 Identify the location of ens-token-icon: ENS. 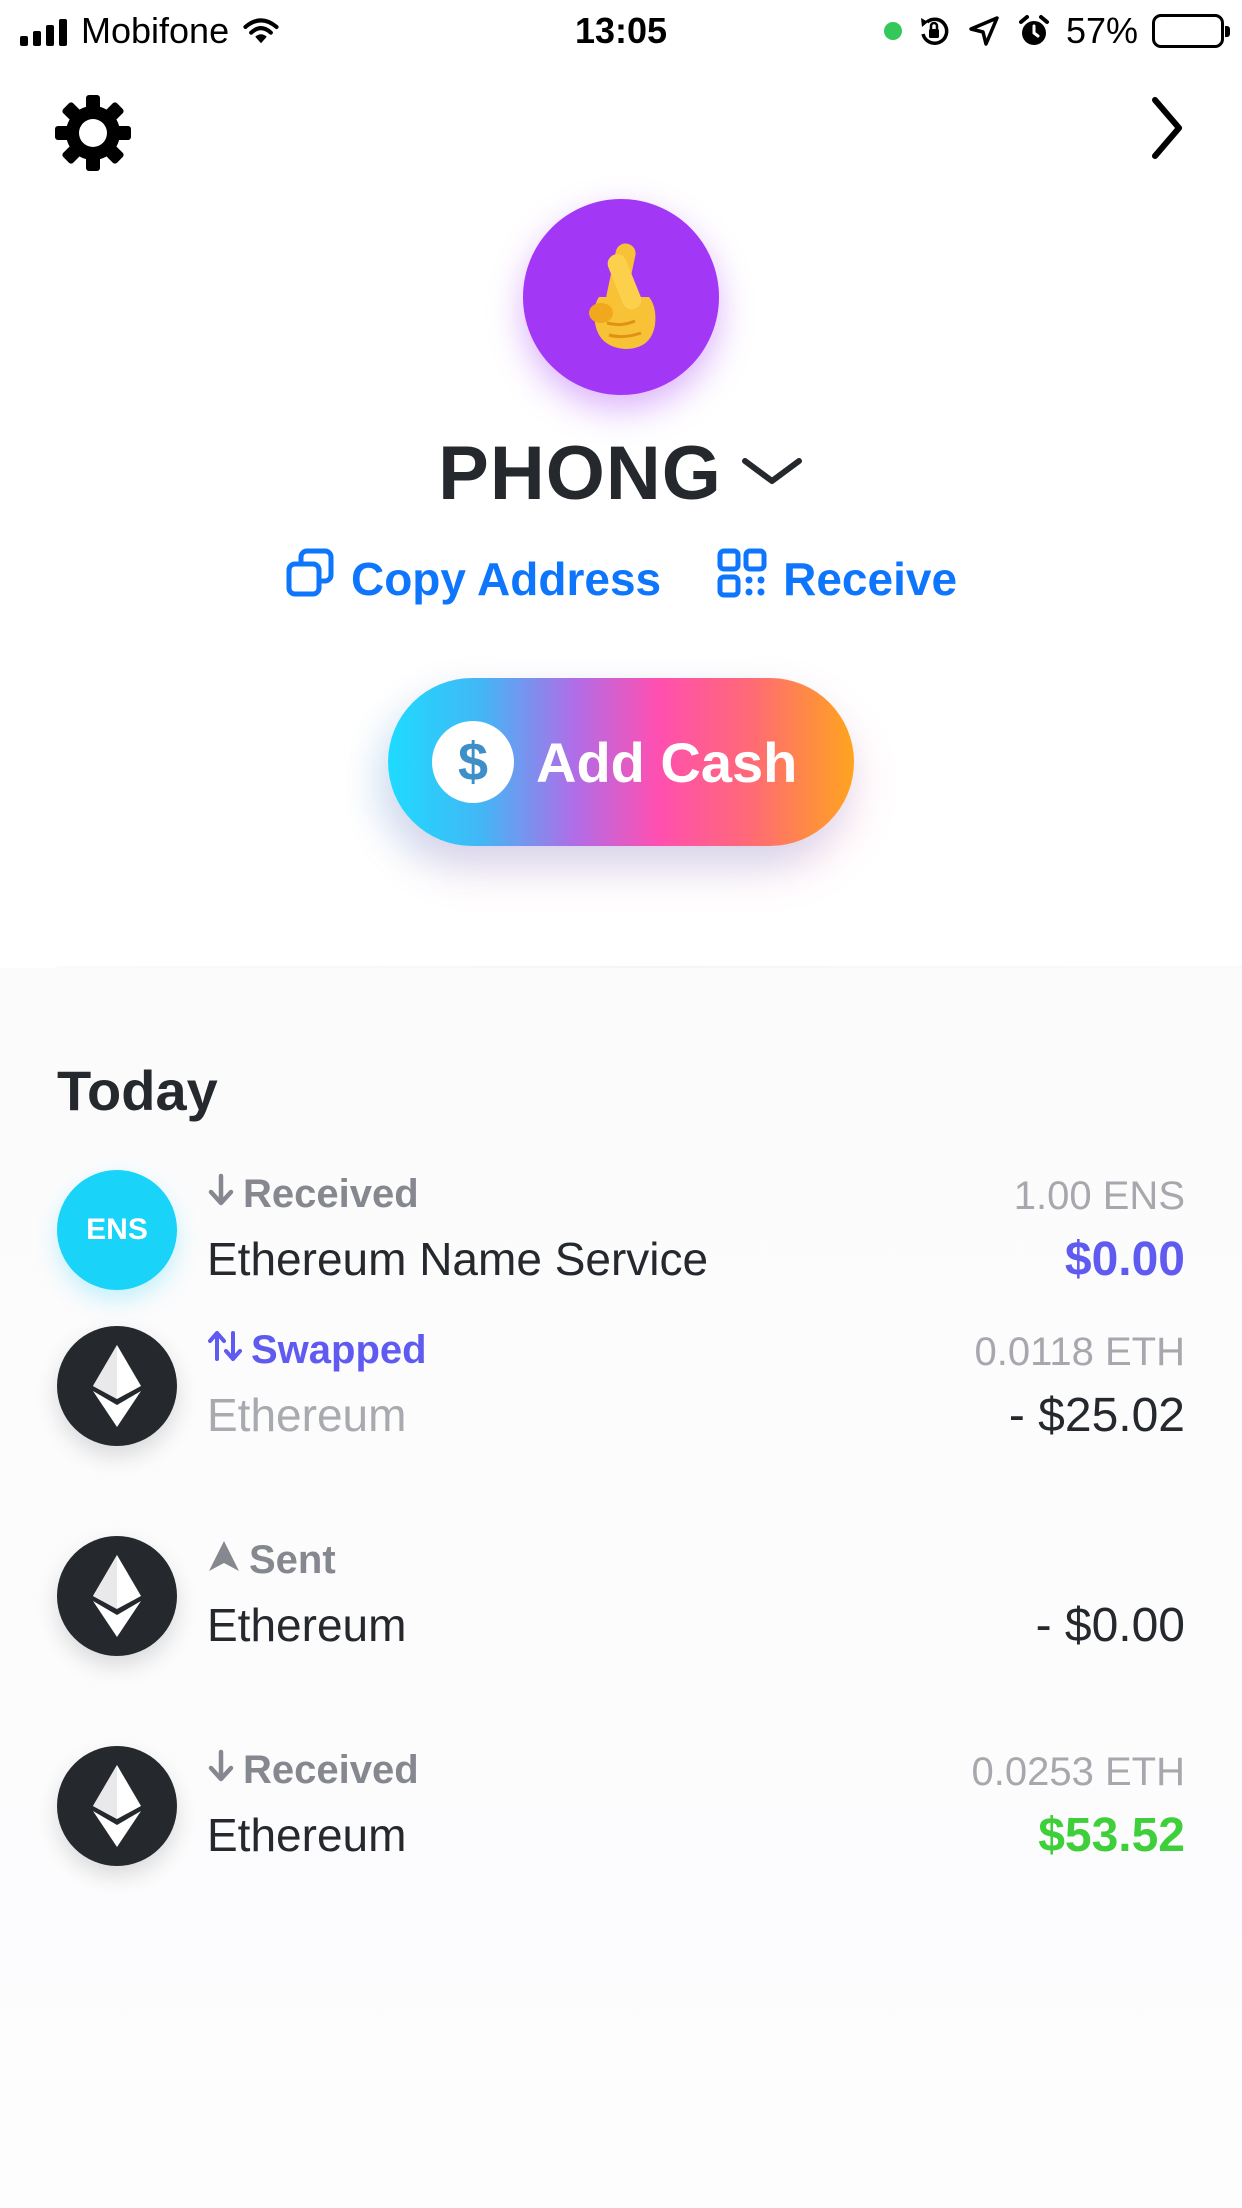
(117, 1230).